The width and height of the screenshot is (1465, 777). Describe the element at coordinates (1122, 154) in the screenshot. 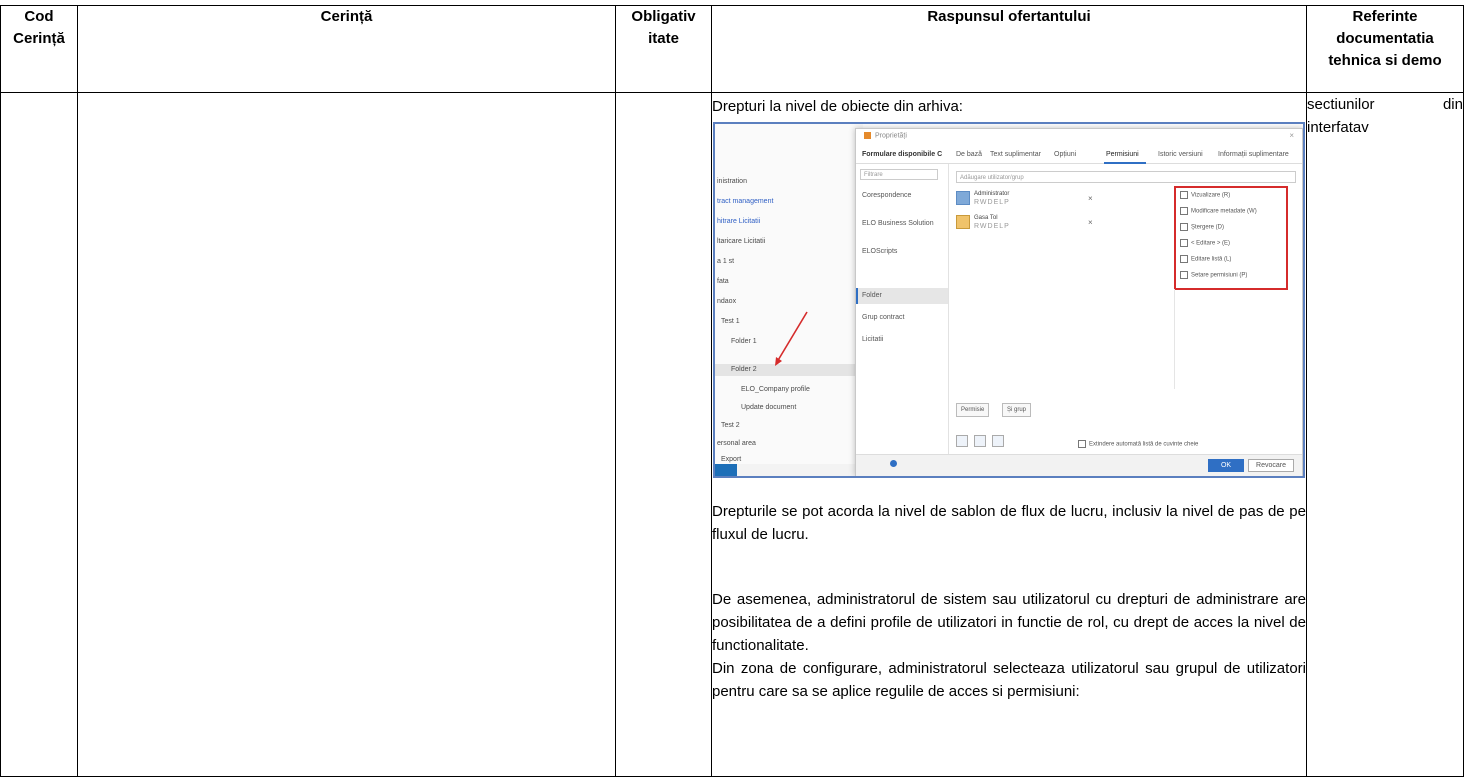

I see `tab-permisiuni: Permisiuni` at that location.